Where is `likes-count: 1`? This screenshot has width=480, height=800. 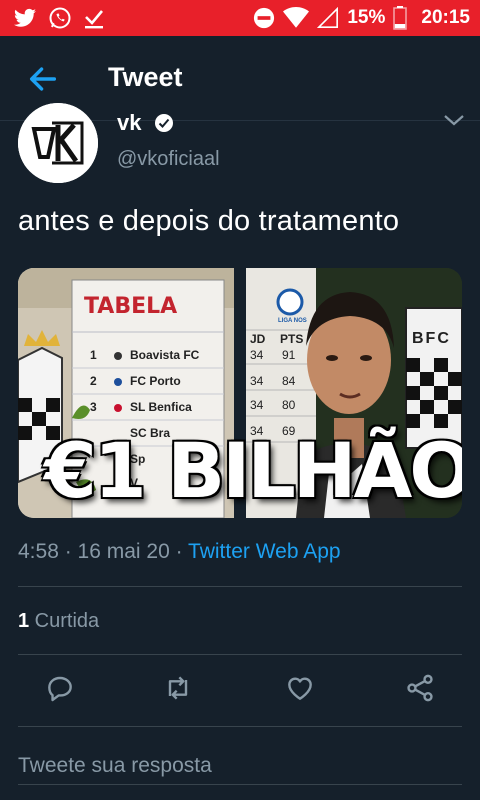 likes-count: 1 is located at coordinates (24, 621).